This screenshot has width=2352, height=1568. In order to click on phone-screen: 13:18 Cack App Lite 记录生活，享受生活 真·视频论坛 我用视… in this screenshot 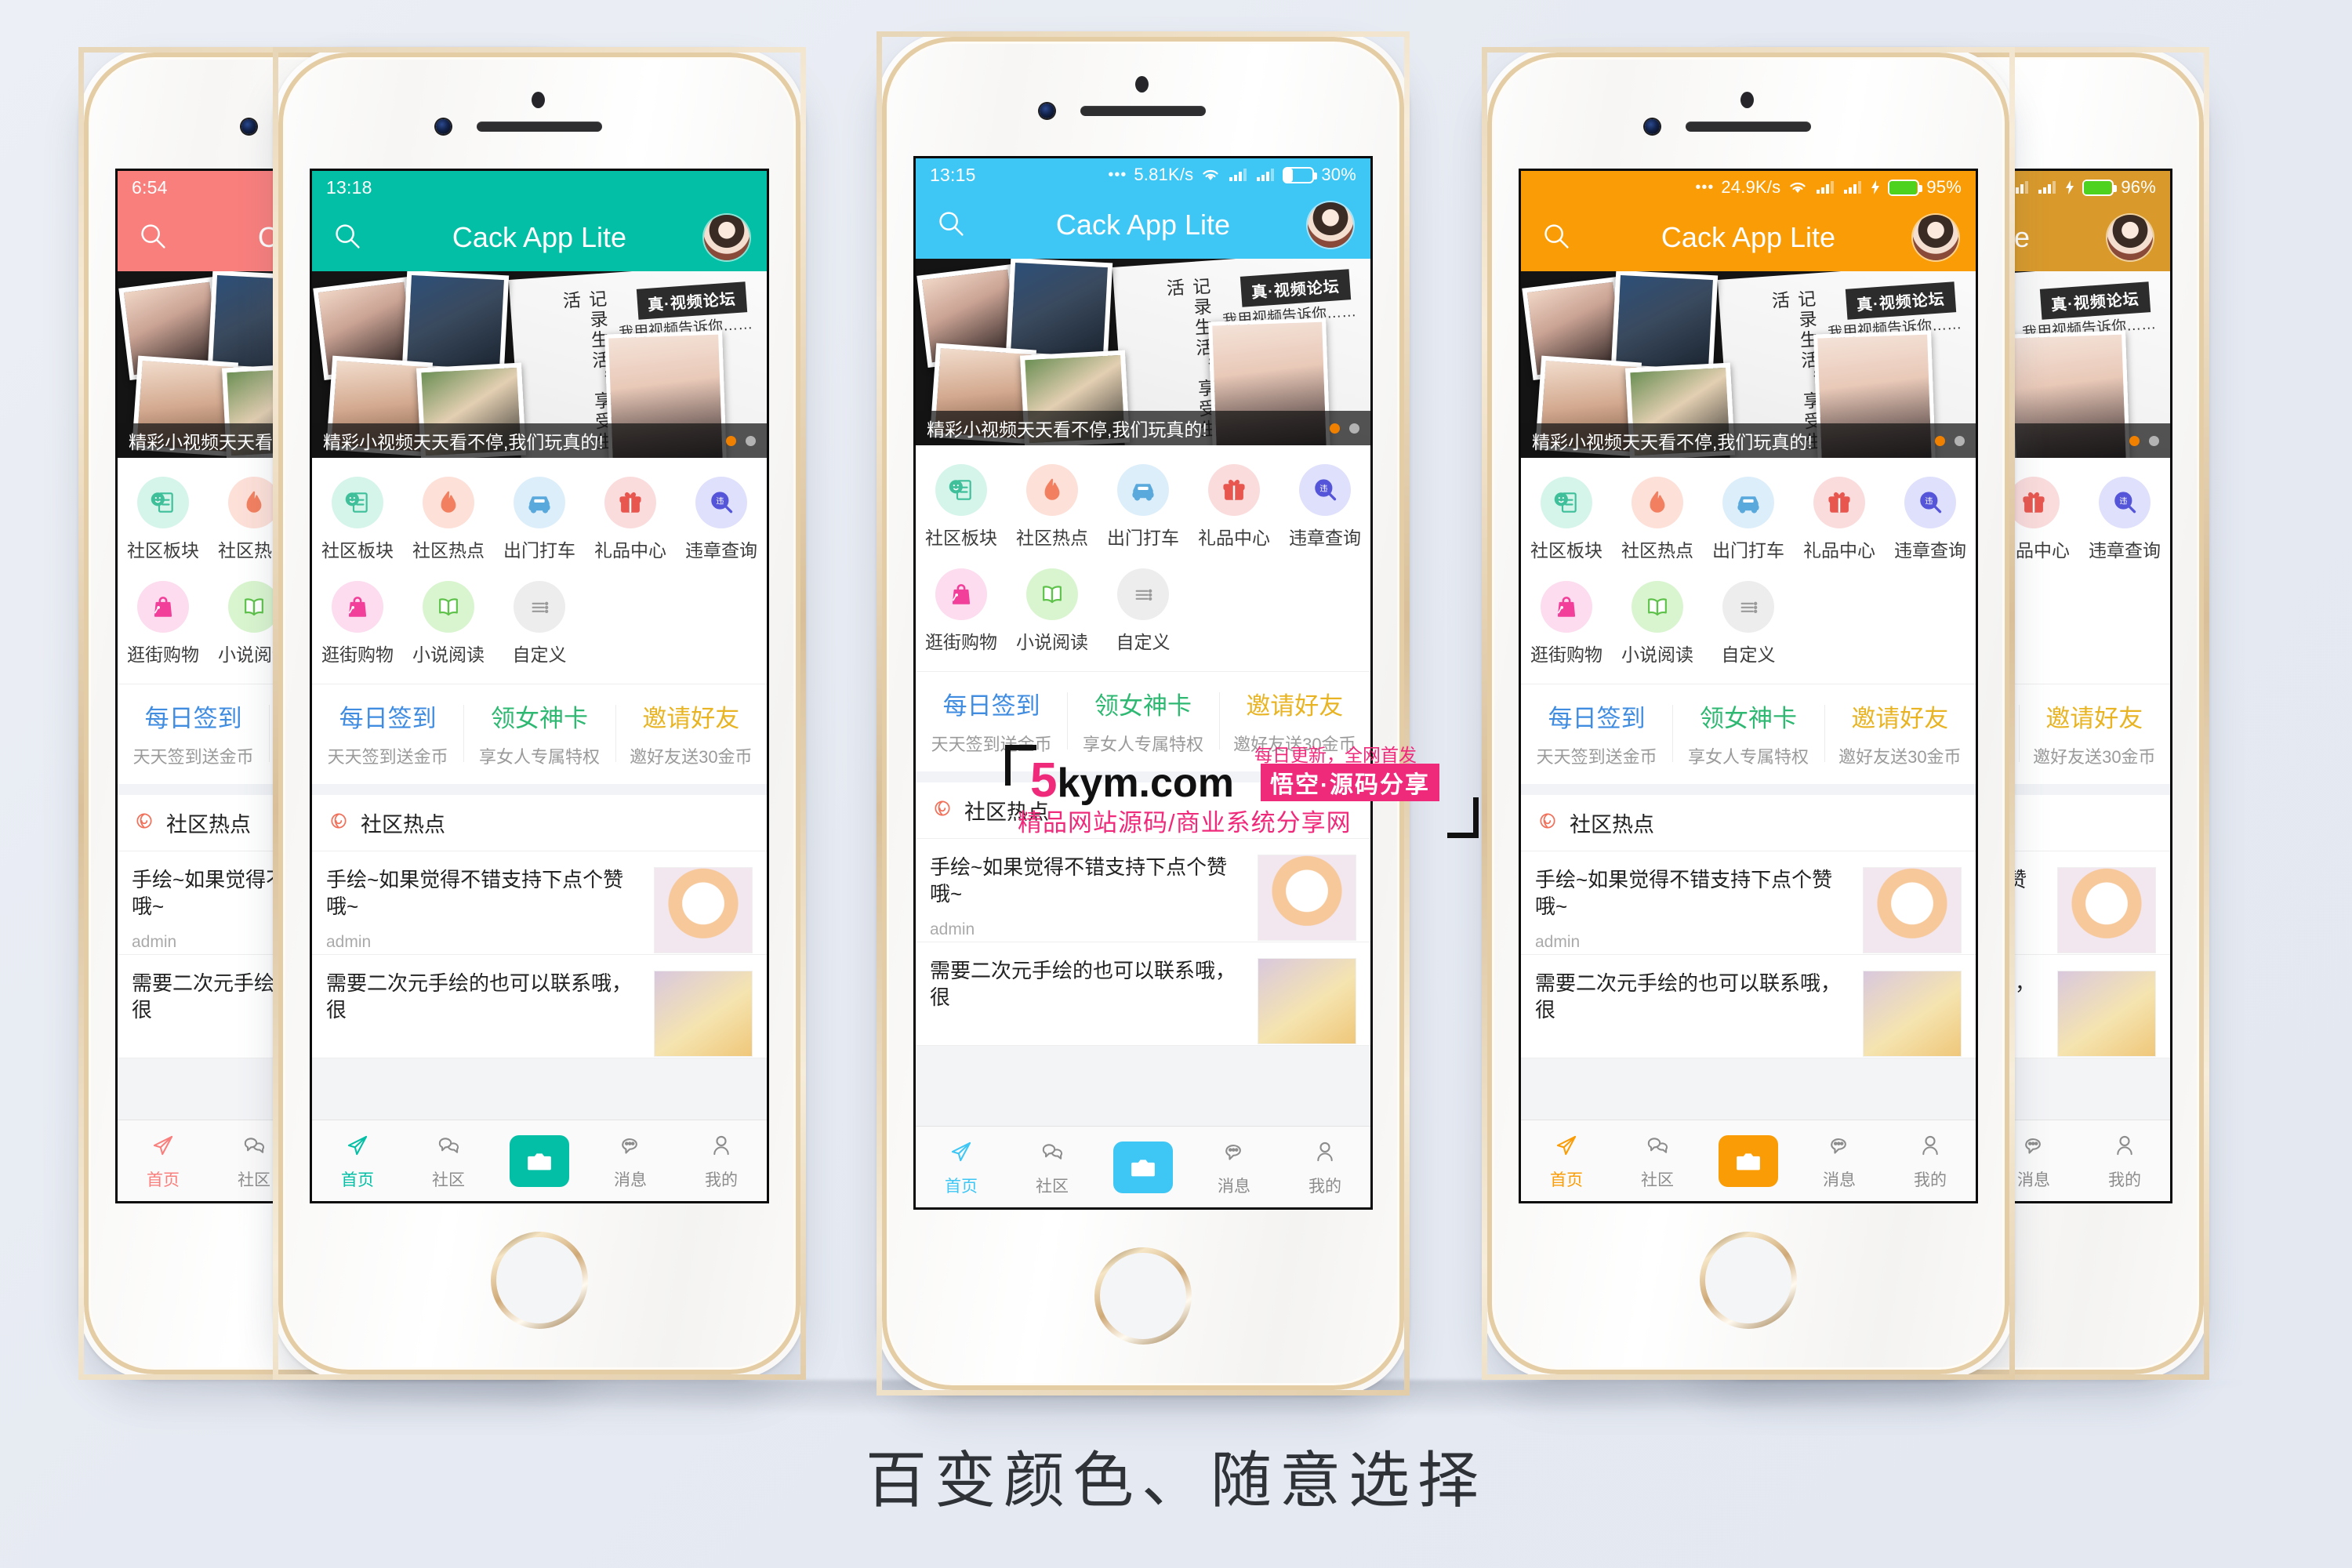, I will do `click(539, 686)`.